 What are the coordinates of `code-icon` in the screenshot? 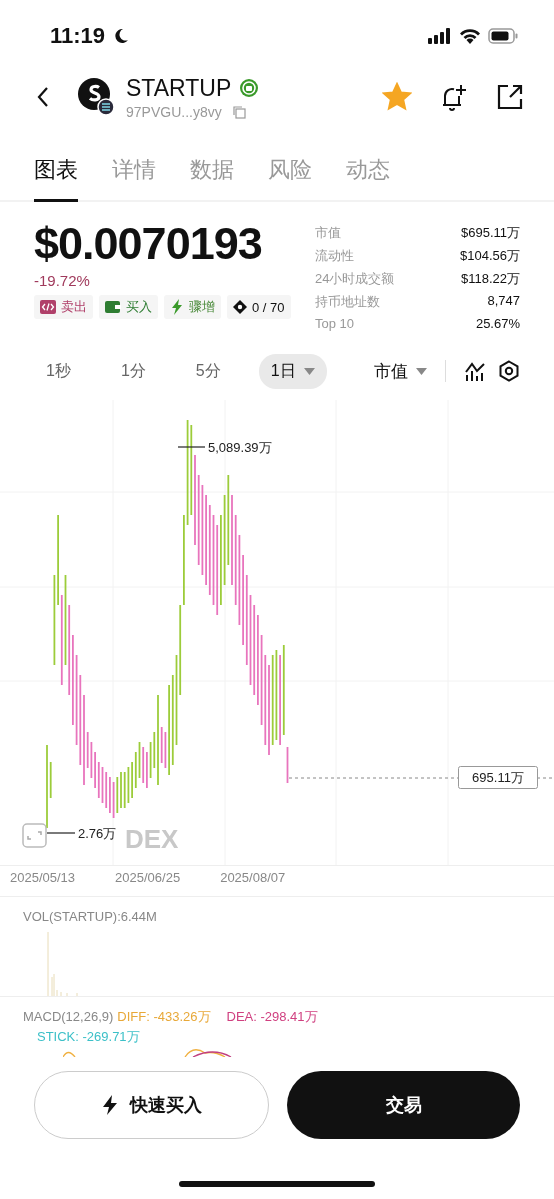 It's located at (48, 307).